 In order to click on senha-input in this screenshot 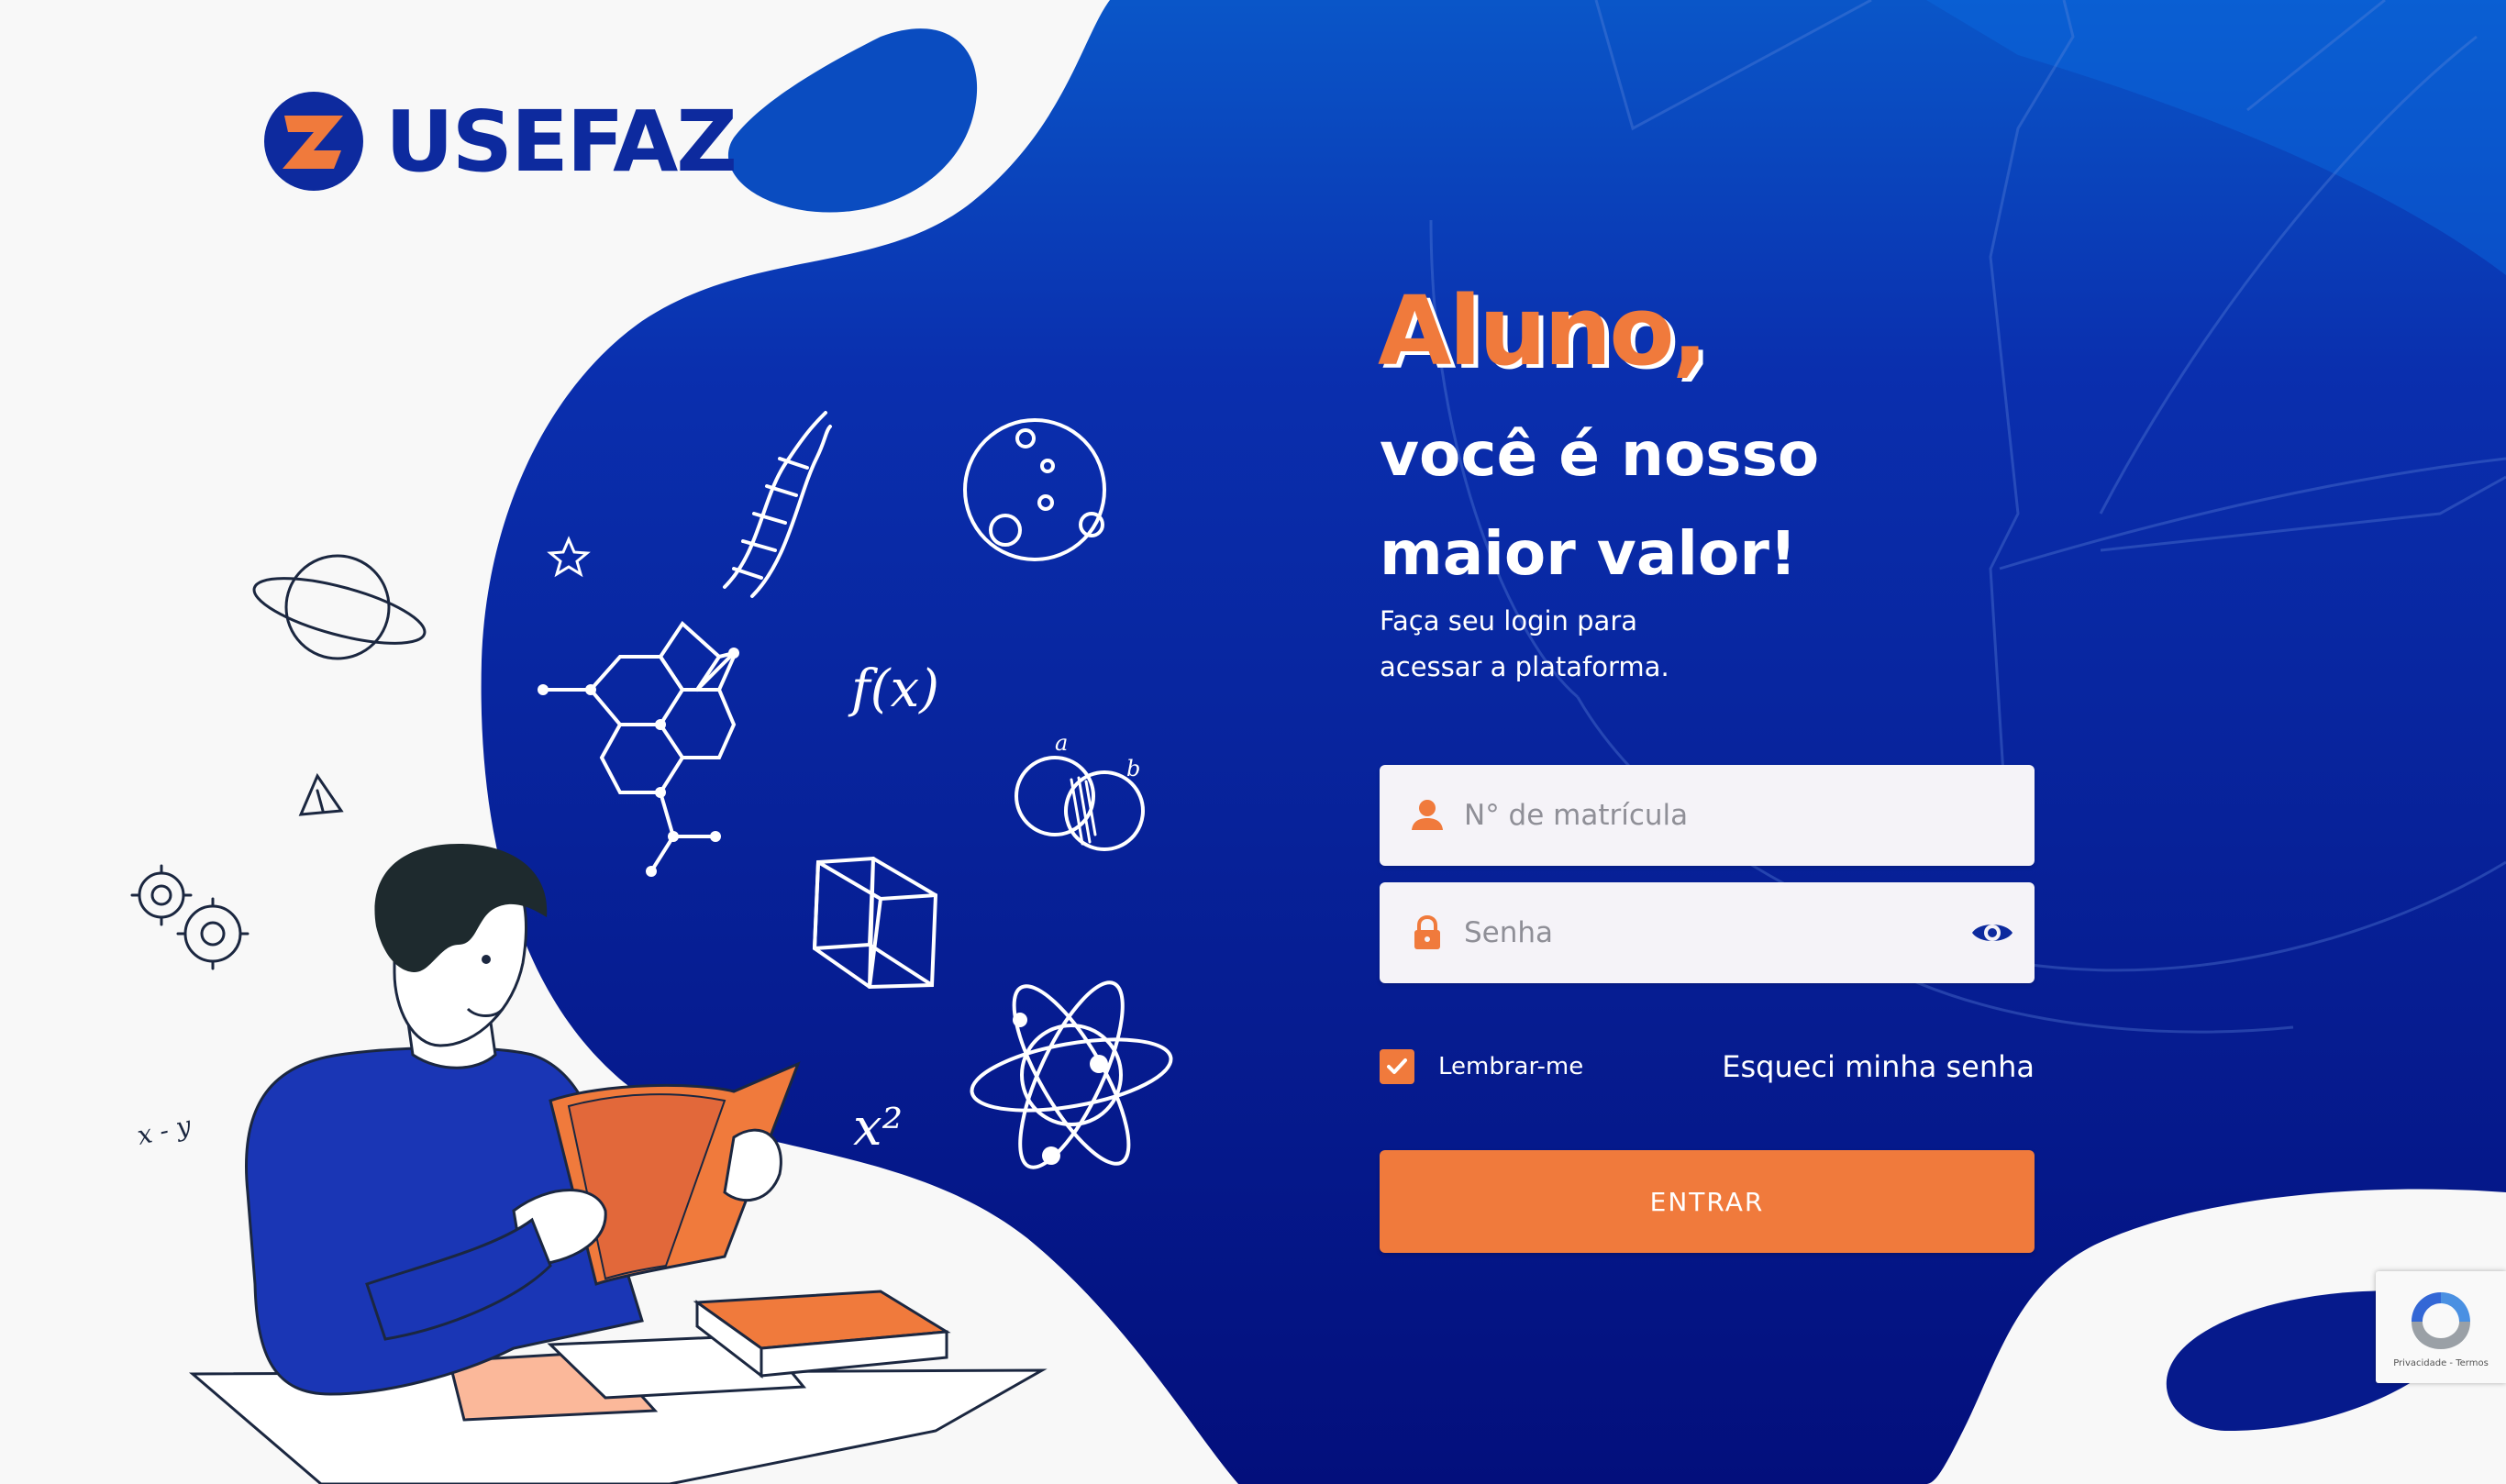, I will do `click(1708, 932)`.